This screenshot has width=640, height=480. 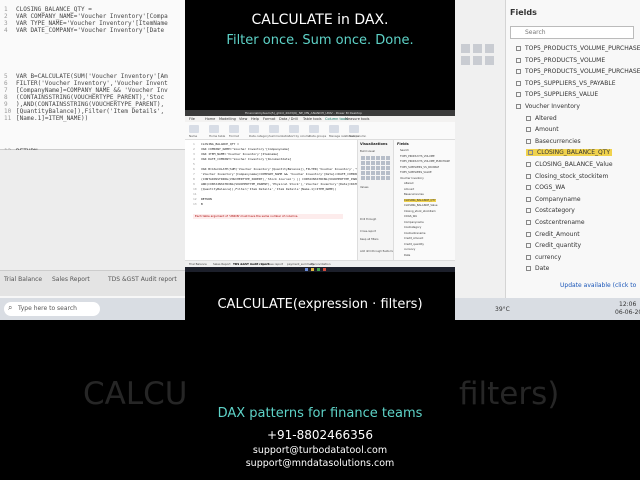 I want to click on pbi-field-item: Credit_Amount, so click(x=413, y=238).